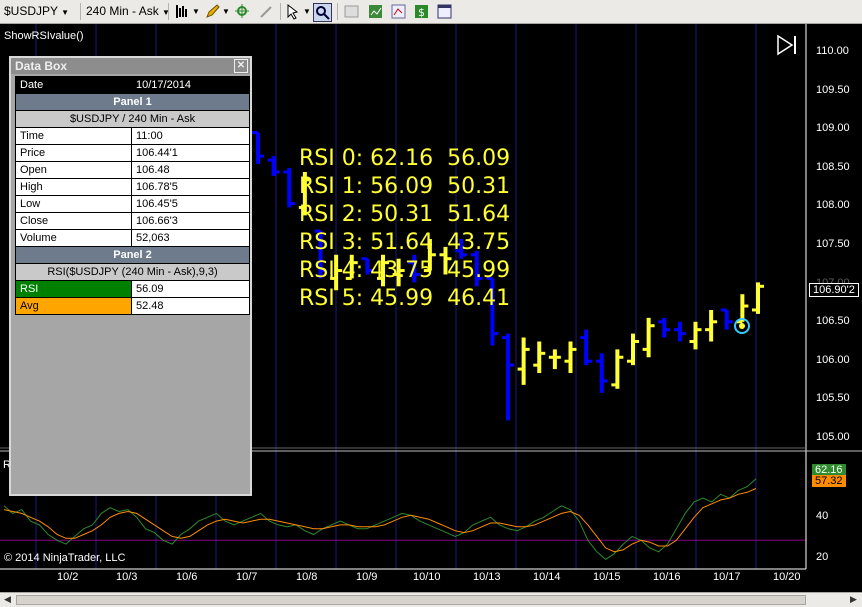  What do you see at coordinates (833, 360) in the screenshot?
I see `price-tick: 106.00` at bounding box center [833, 360].